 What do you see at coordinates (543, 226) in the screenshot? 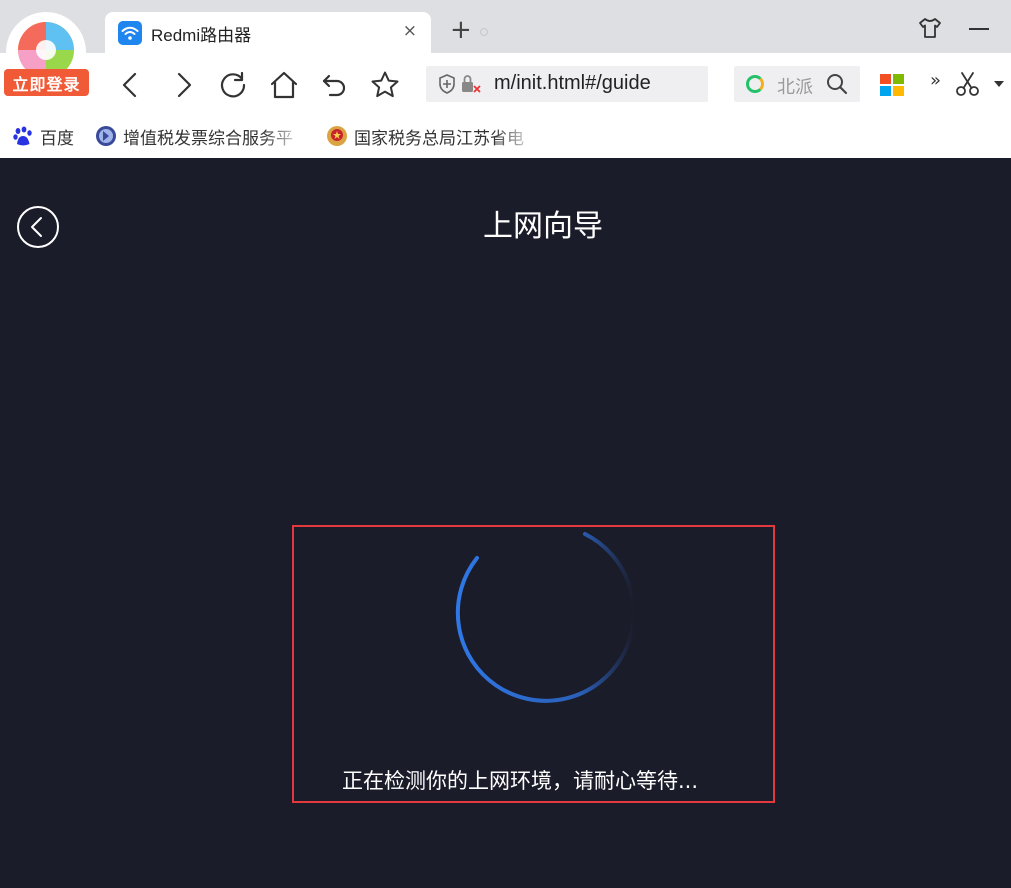
I see `page-title: 上网向导` at bounding box center [543, 226].